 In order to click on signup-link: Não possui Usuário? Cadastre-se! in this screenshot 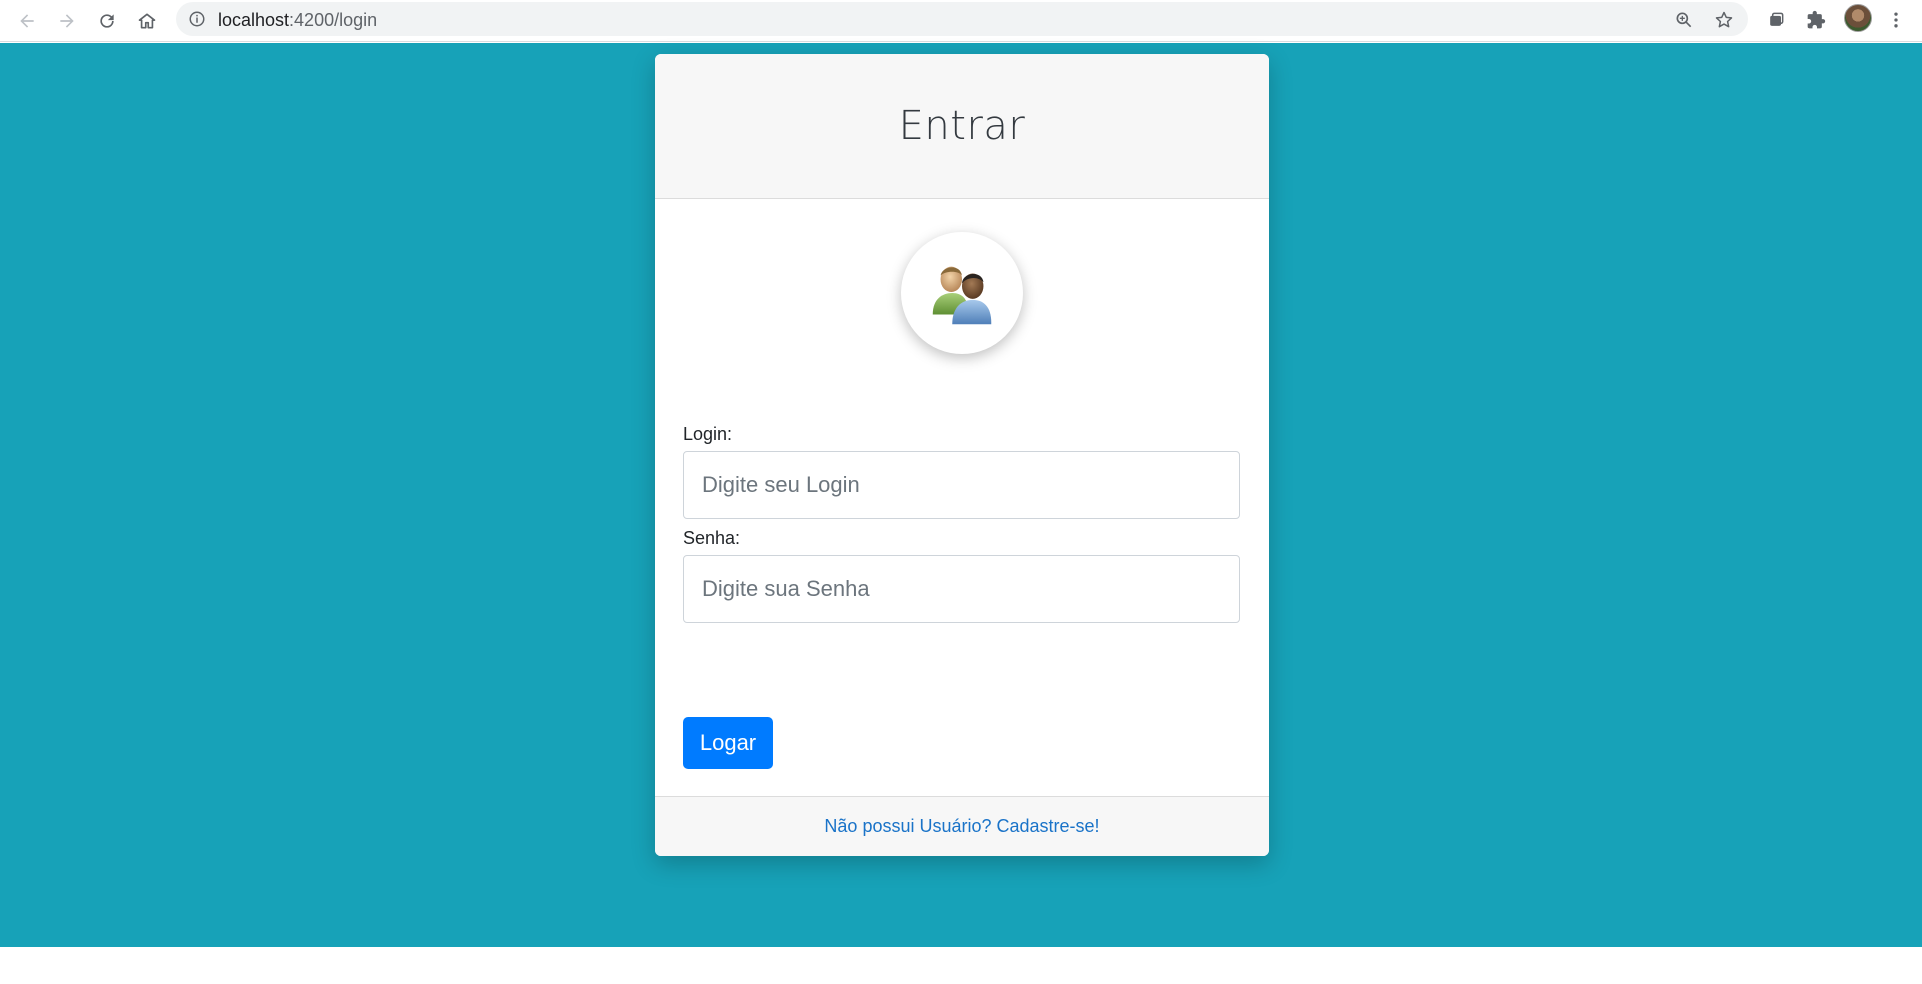, I will do `click(961, 826)`.